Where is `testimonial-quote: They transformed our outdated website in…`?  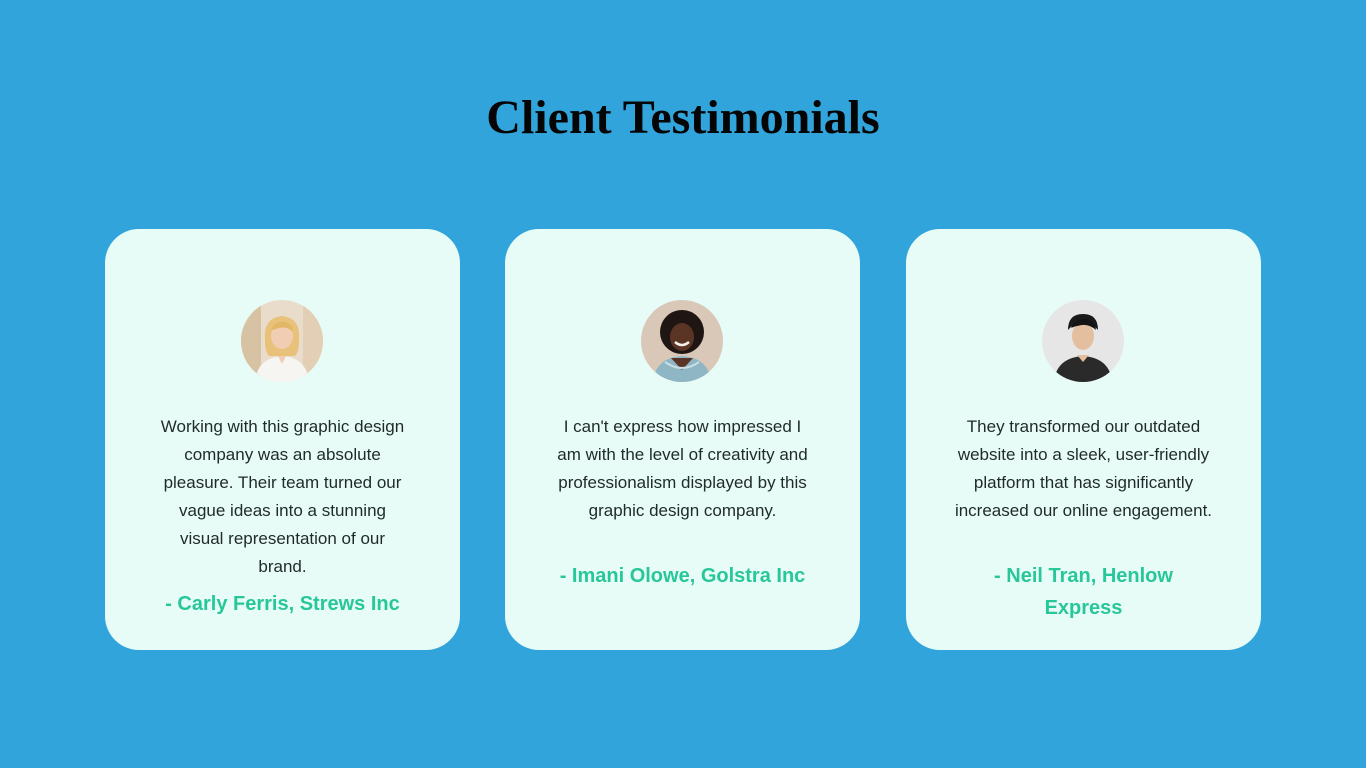 testimonial-quote: They transformed our outdated website in… is located at coordinates (1083, 468).